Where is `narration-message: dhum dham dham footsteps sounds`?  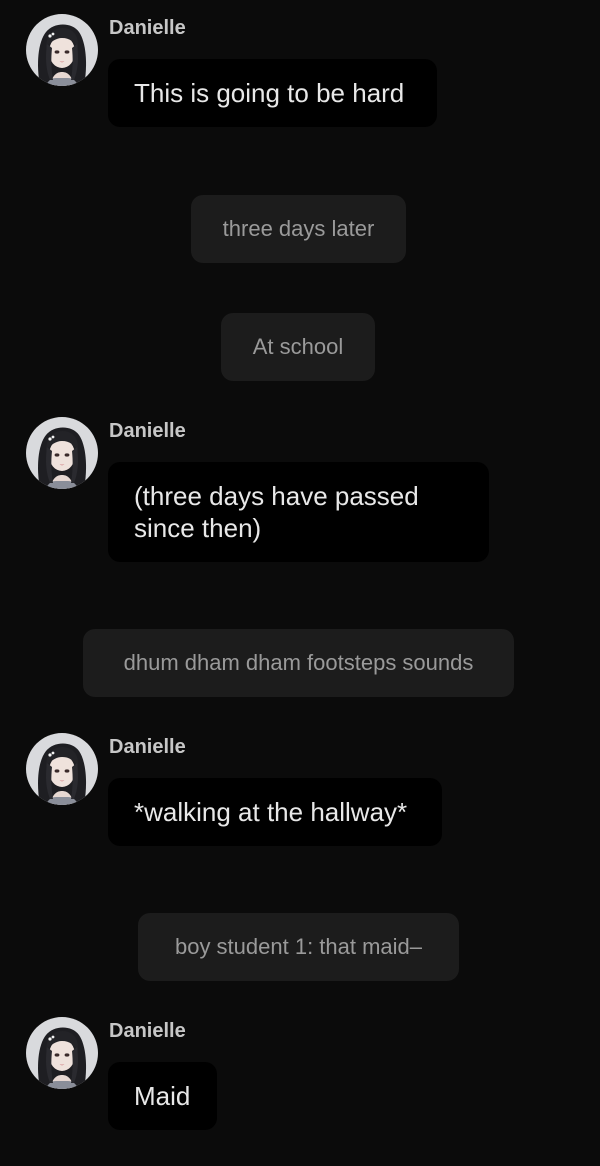
narration-message: dhum dham dham footsteps sounds is located at coordinates (298, 663).